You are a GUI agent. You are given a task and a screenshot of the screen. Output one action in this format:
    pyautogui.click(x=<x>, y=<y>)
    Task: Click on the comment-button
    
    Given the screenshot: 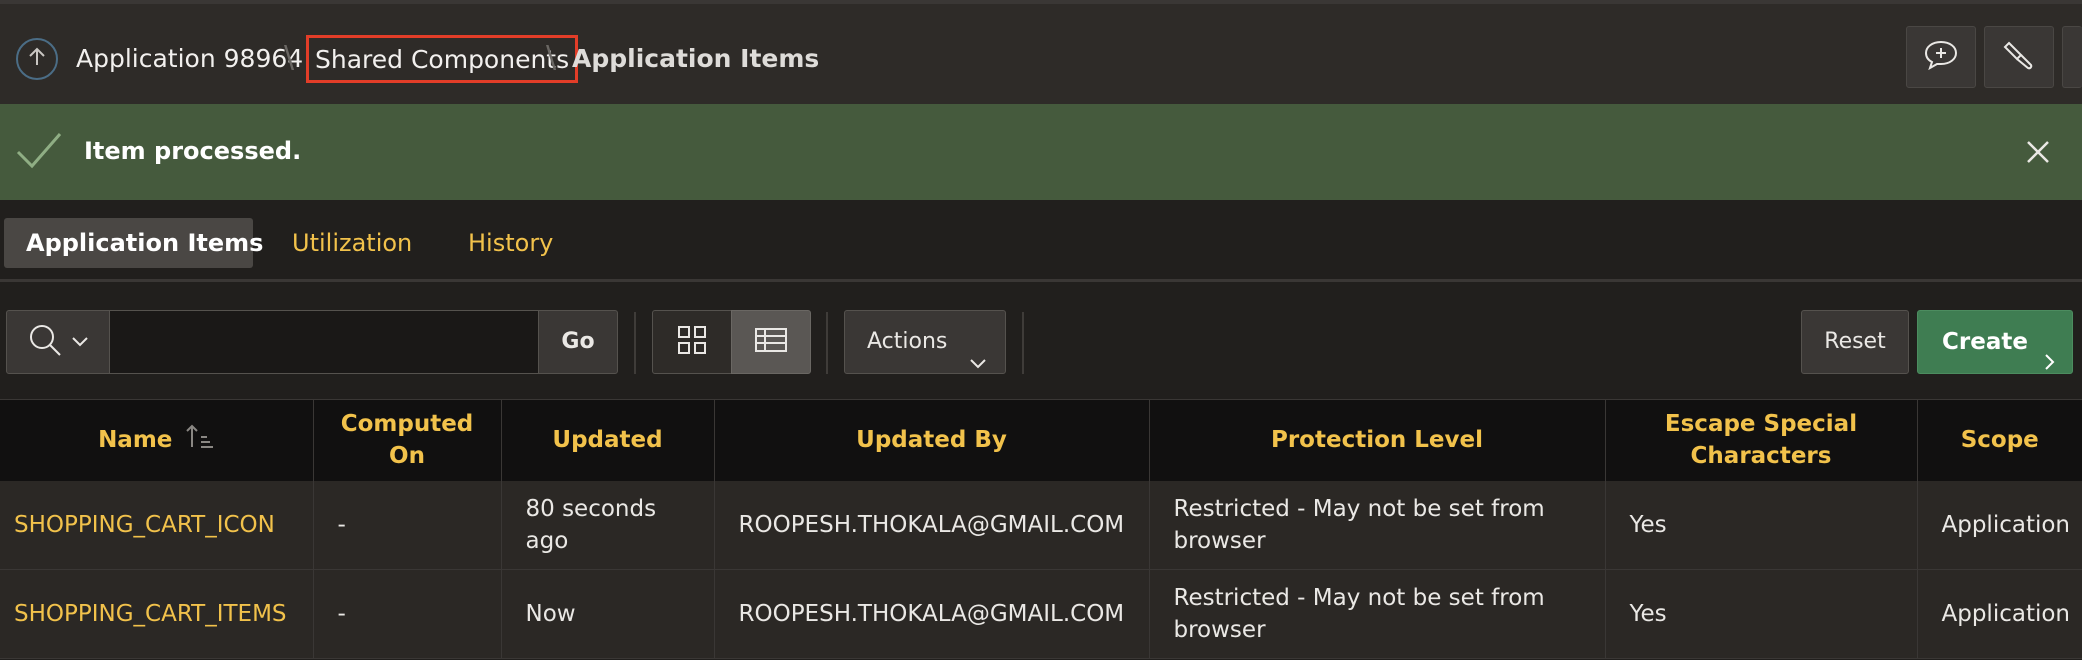 What is the action you would take?
    pyautogui.click(x=1941, y=57)
    